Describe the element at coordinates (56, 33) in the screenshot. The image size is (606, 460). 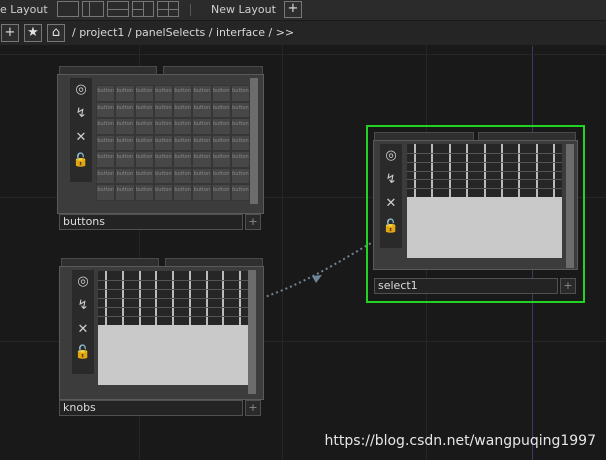
I see `home-icon: ⌂` at that location.